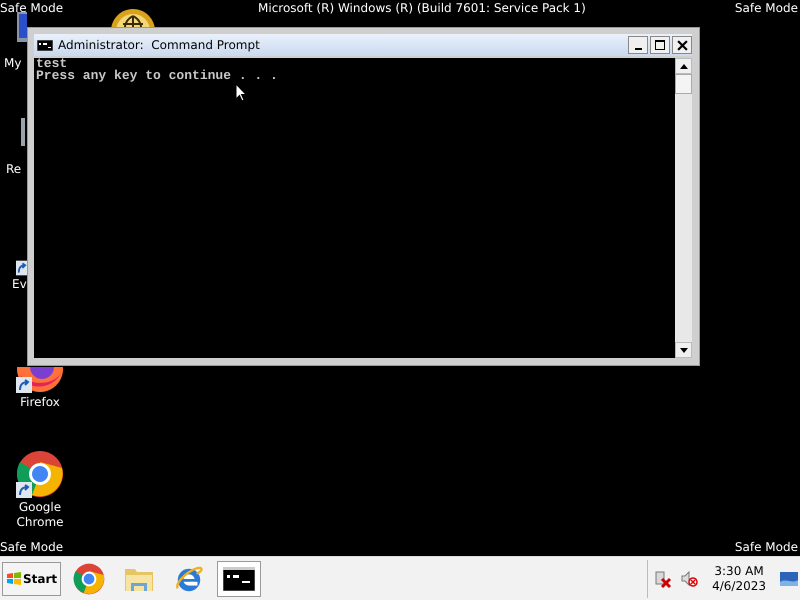 Image resolution: width=800 pixels, height=600 pixels. What do you see at coordinates (40, 515) in the screenshot?
I see `icon-label: Google Chrome` at bounding box center [40, 515].